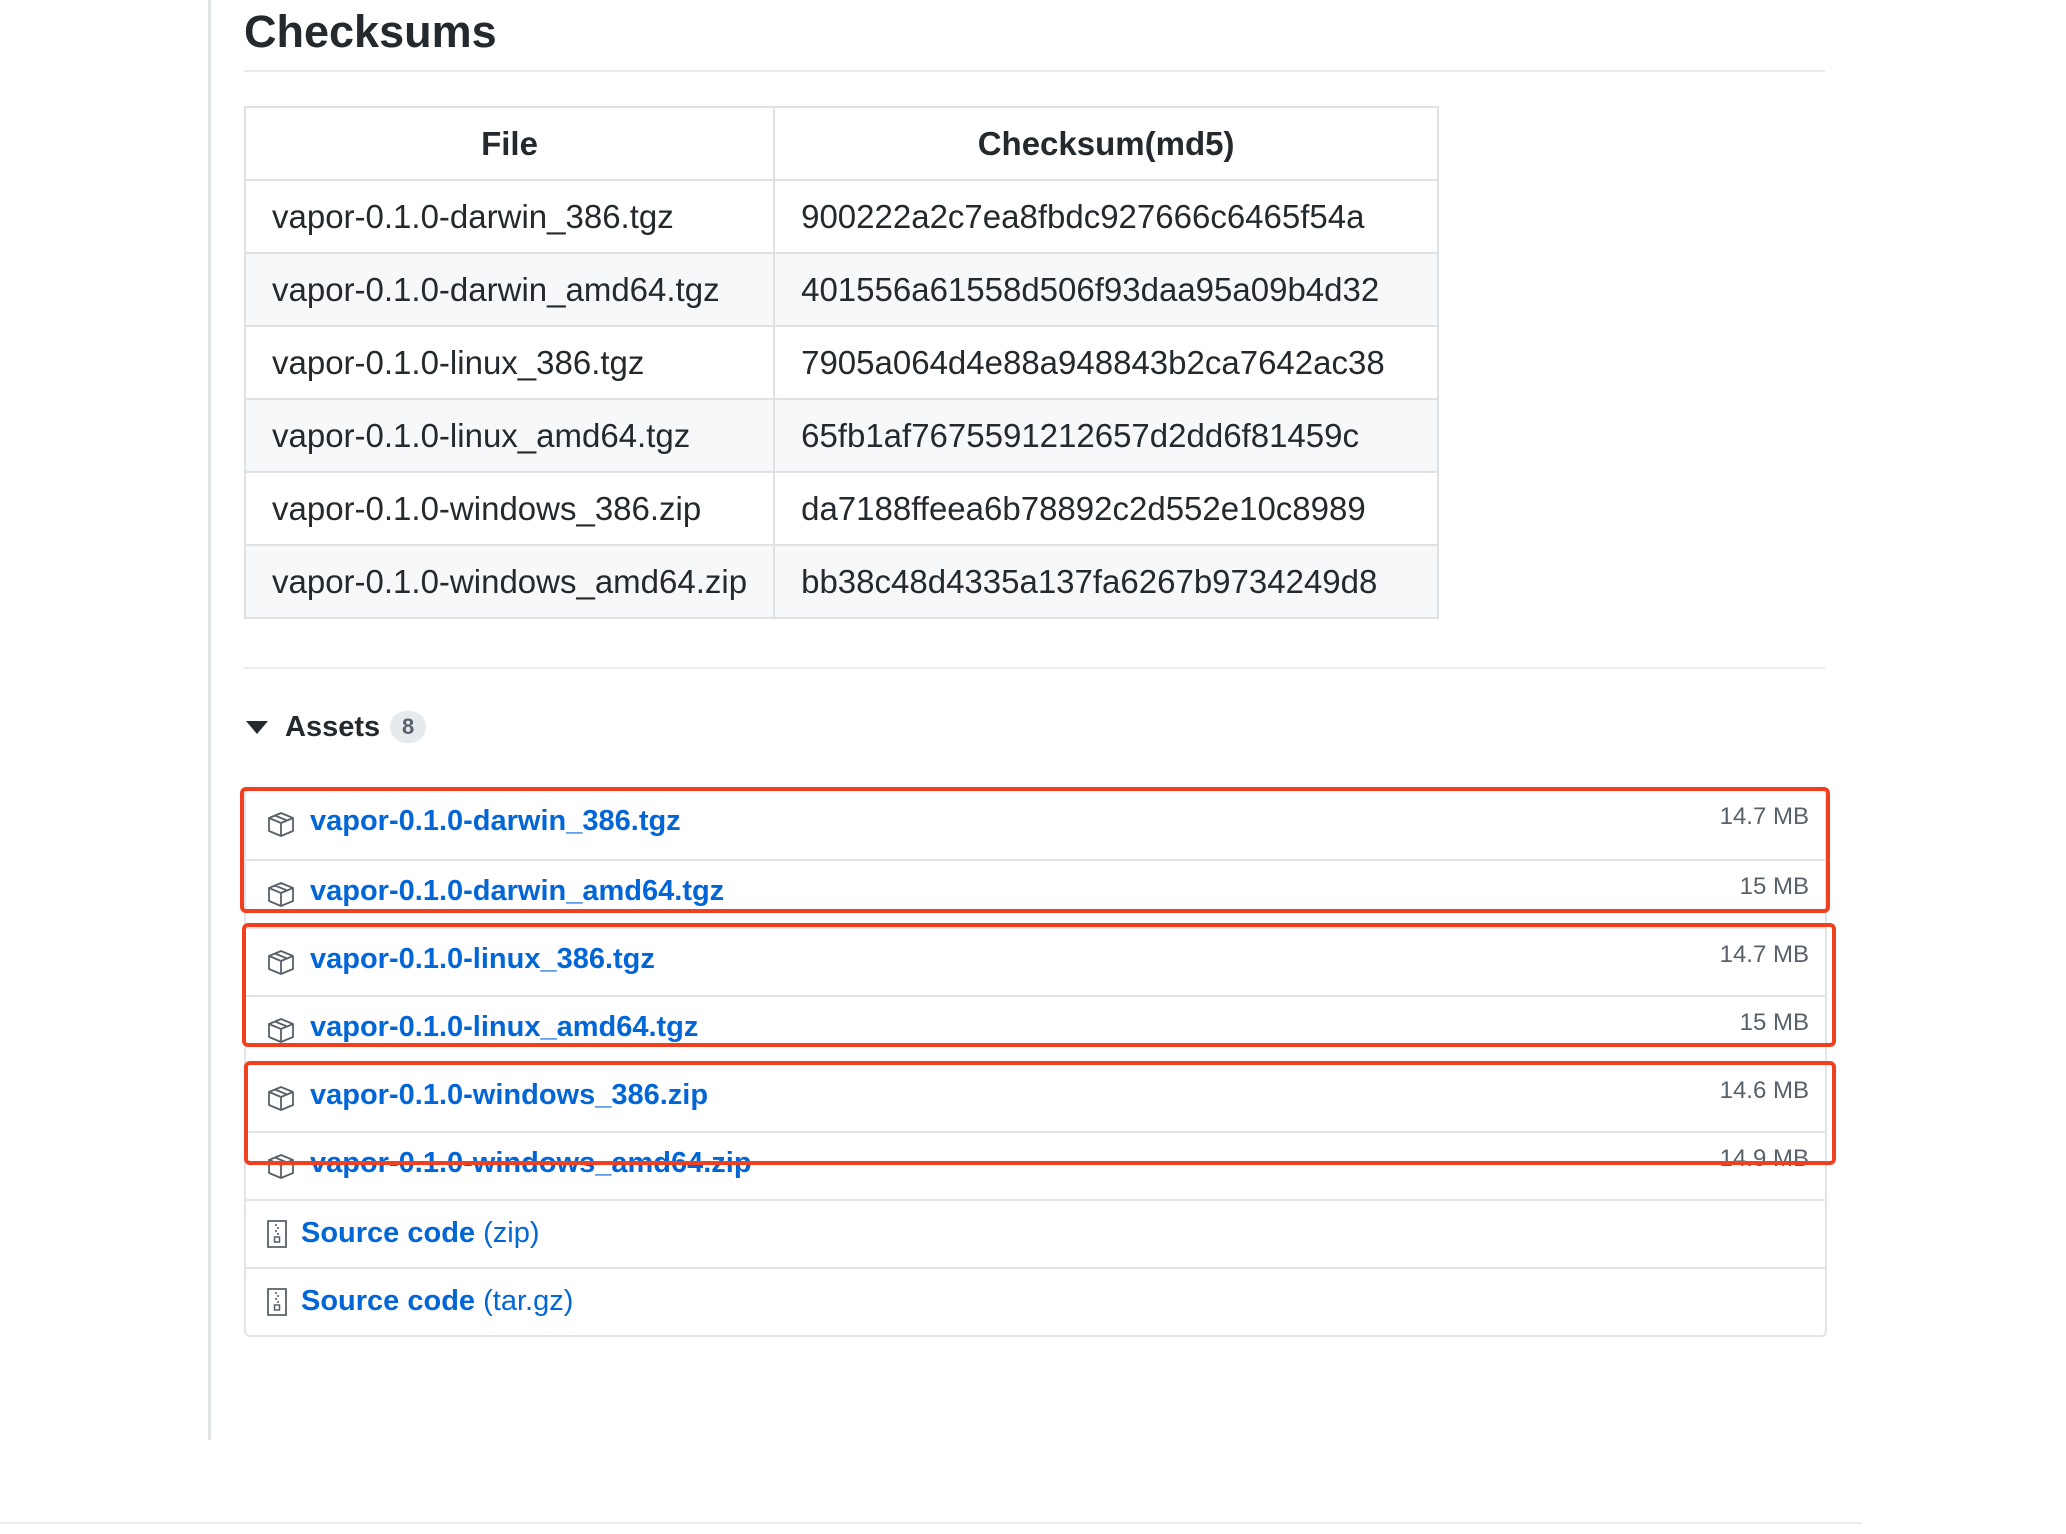 The width and height of the screenshot is (2066, 1534). Describe the element at coordinates (509, 581) in the screenshot. I see `file-cell: vapor-0.1.0-windows_amd64.zip` at that location.